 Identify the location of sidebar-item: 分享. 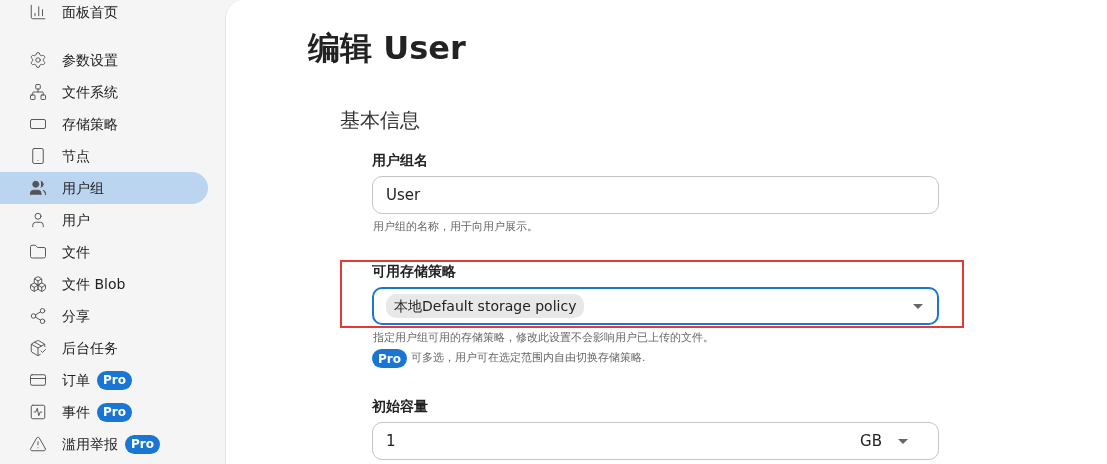
(104, 316).